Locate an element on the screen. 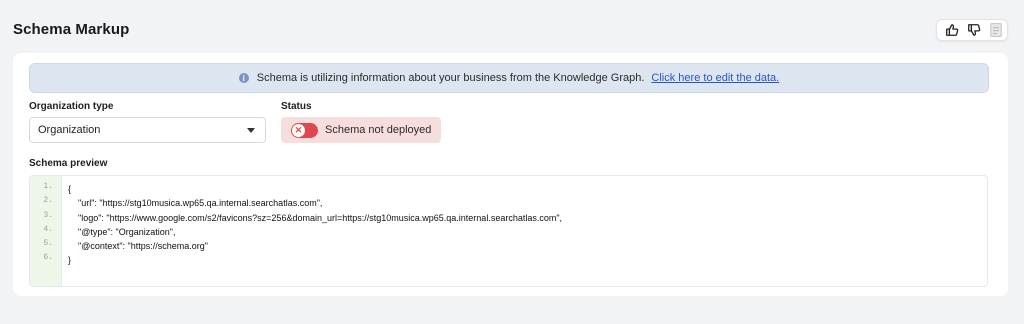  code-line: "@type": "Organization", is located at coordinates (127, 231).